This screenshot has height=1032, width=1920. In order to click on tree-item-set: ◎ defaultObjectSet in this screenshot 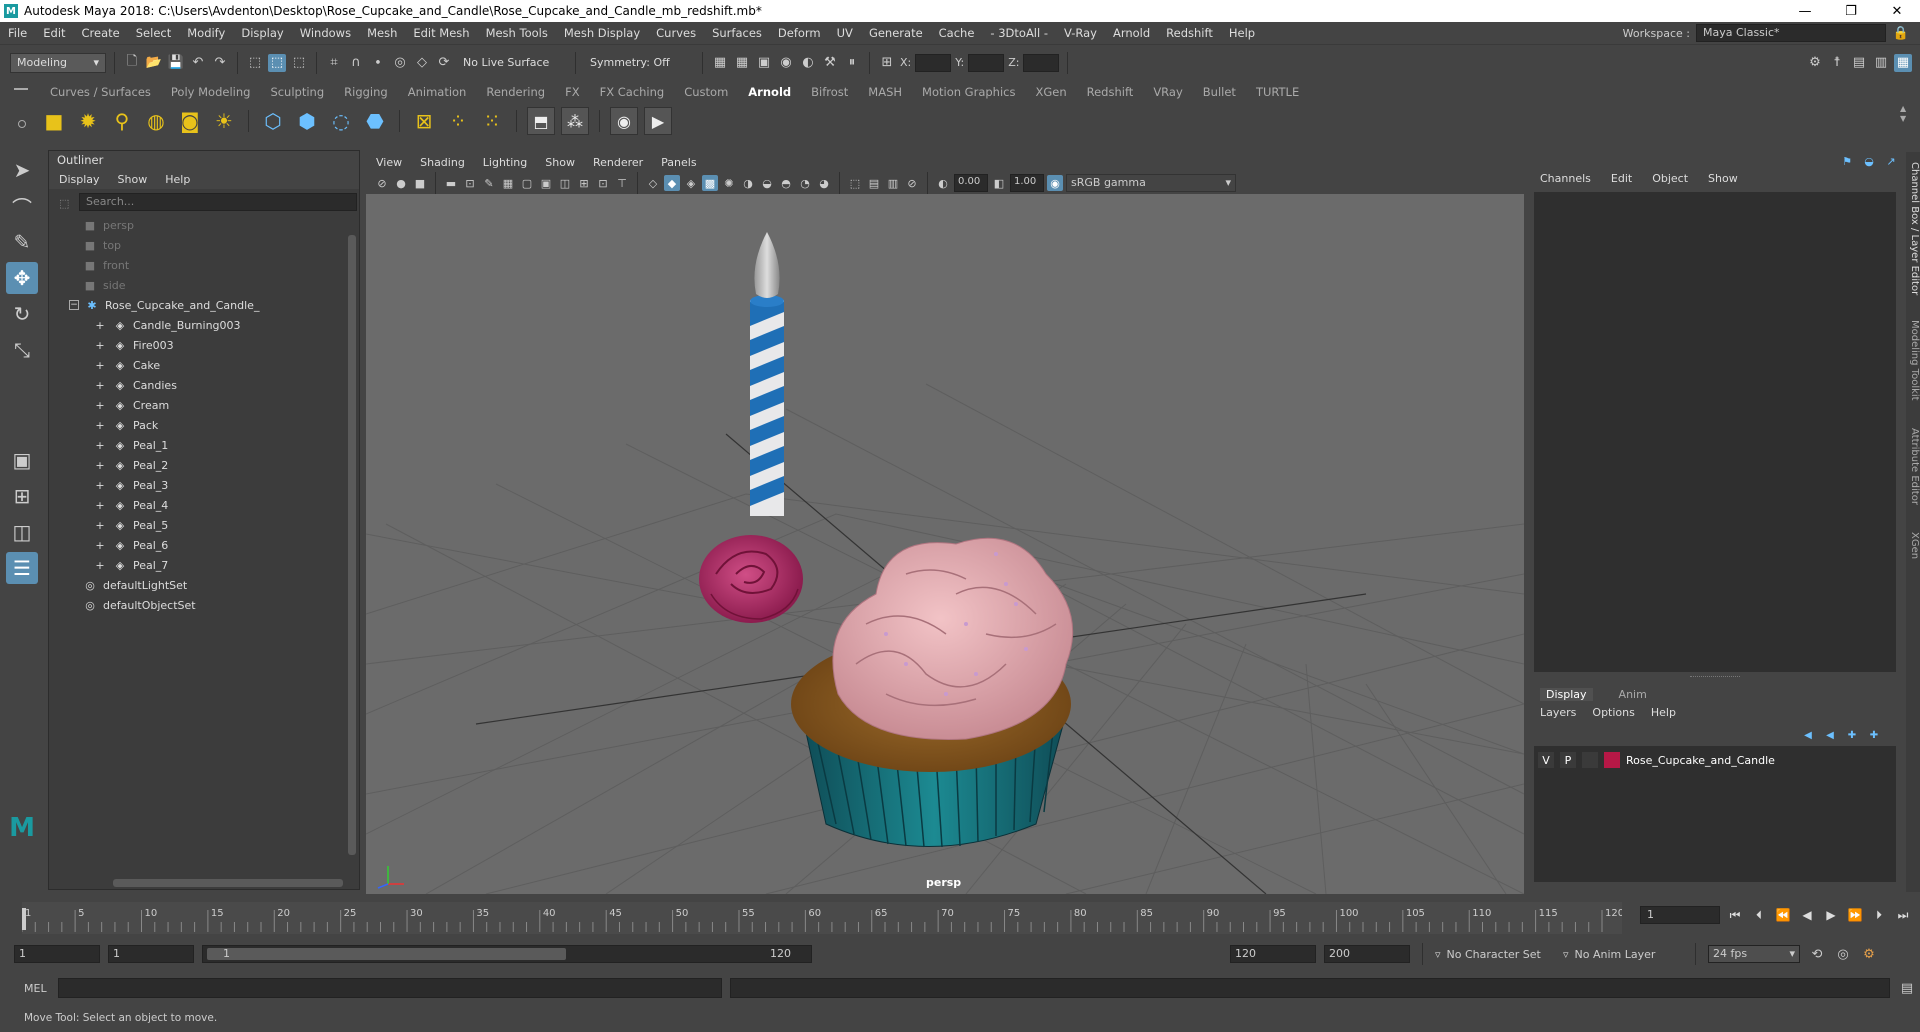, I will do `click(221, 605)`.